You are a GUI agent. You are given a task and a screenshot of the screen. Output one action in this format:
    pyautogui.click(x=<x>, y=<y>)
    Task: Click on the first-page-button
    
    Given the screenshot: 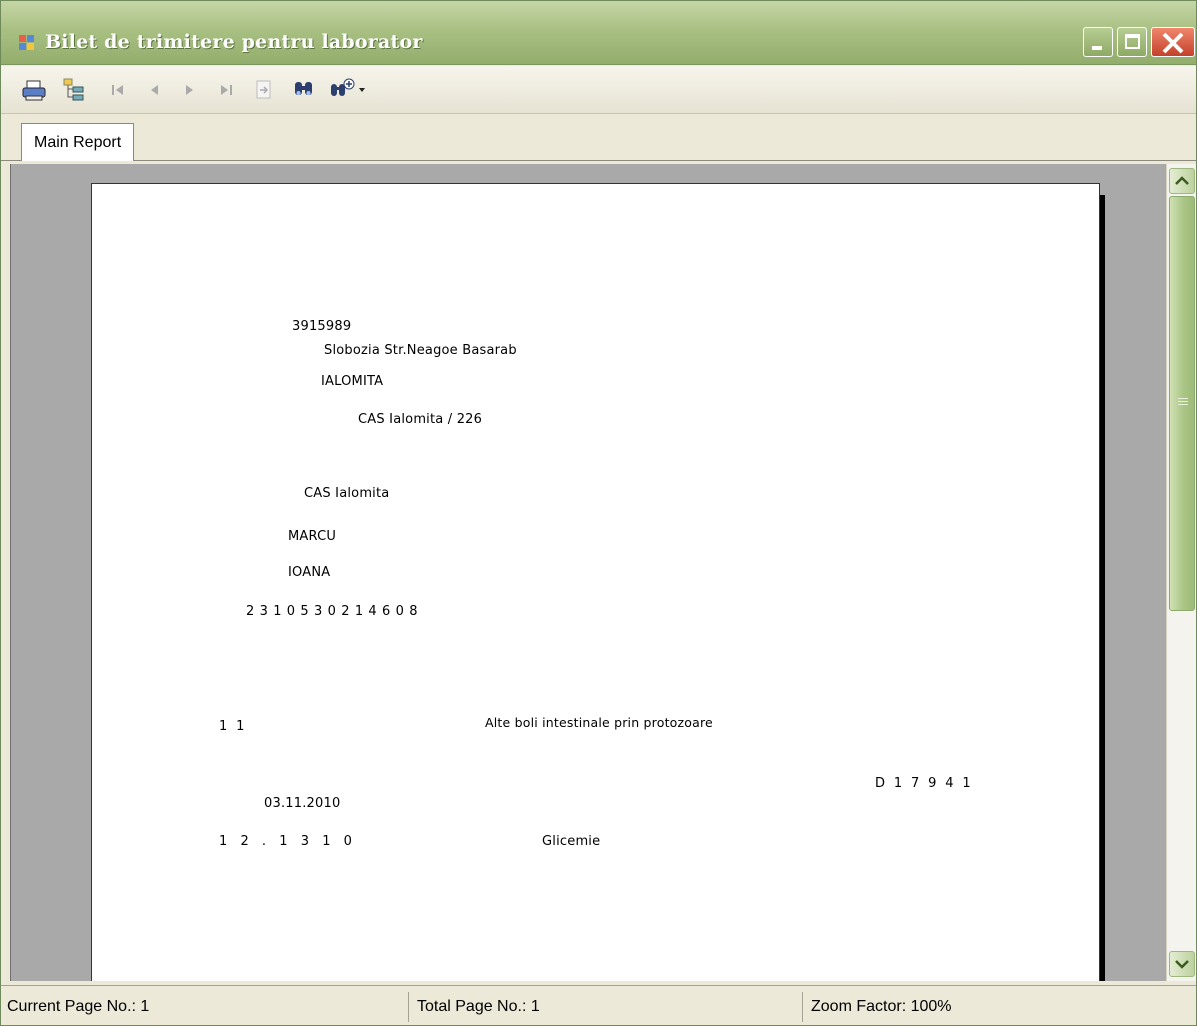 What is the action you would take?
    pyautogui.click(x=118, y=90)
    